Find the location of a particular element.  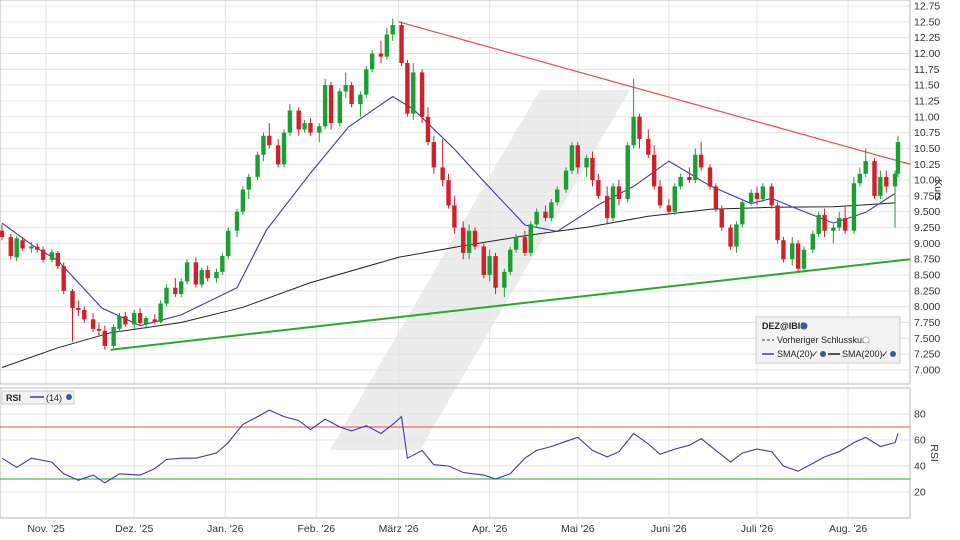

price-axis-title: Kurs is located at coordinates (938, 190).